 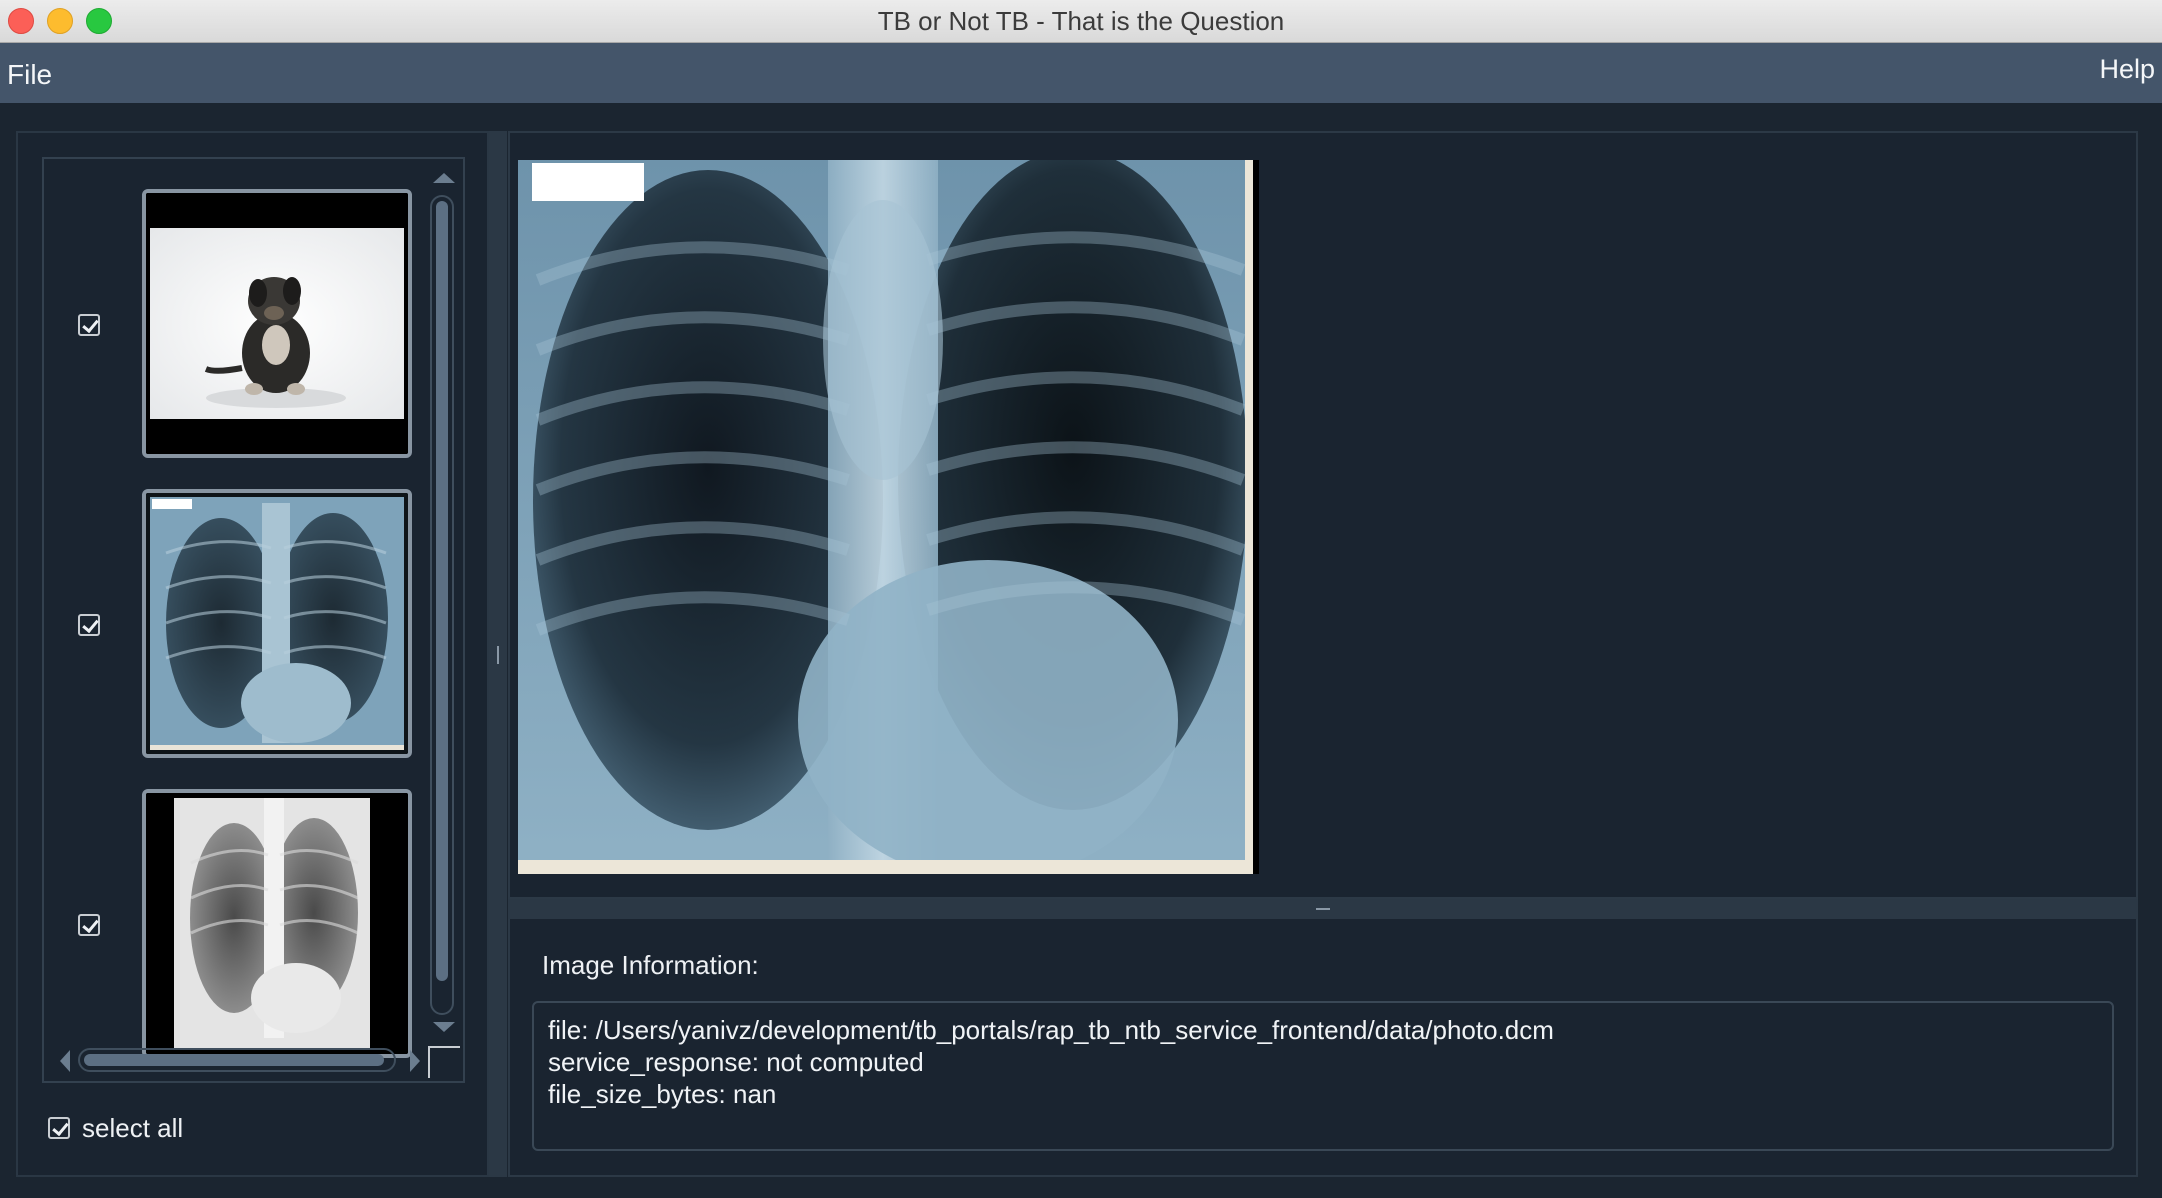 I want to click on menu-file: File, so click(x=29, y=75).